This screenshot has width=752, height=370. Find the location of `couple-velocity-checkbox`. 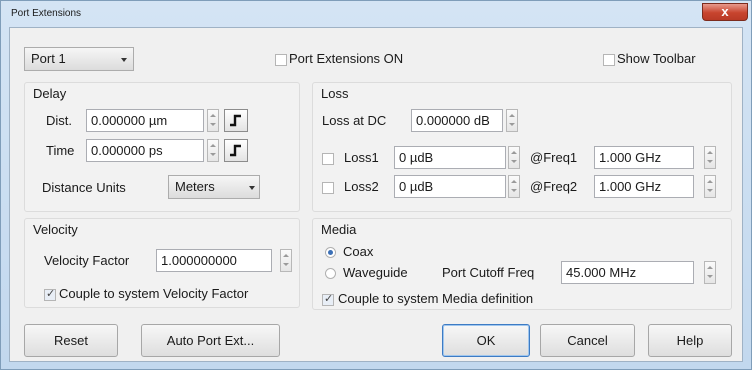

couple-velocity-checkbox is located at coordinates (50, 294).